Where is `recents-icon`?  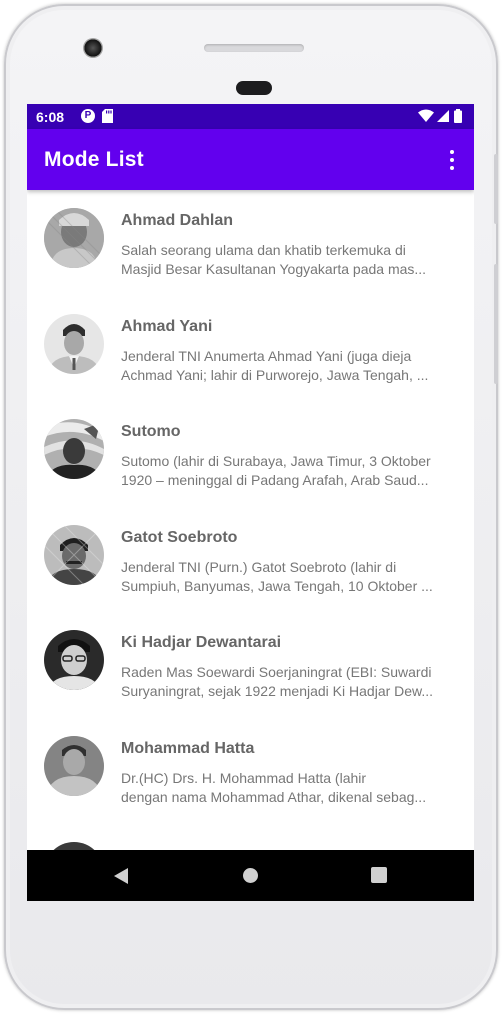
recents-icon is located at coordinates (379, 875).